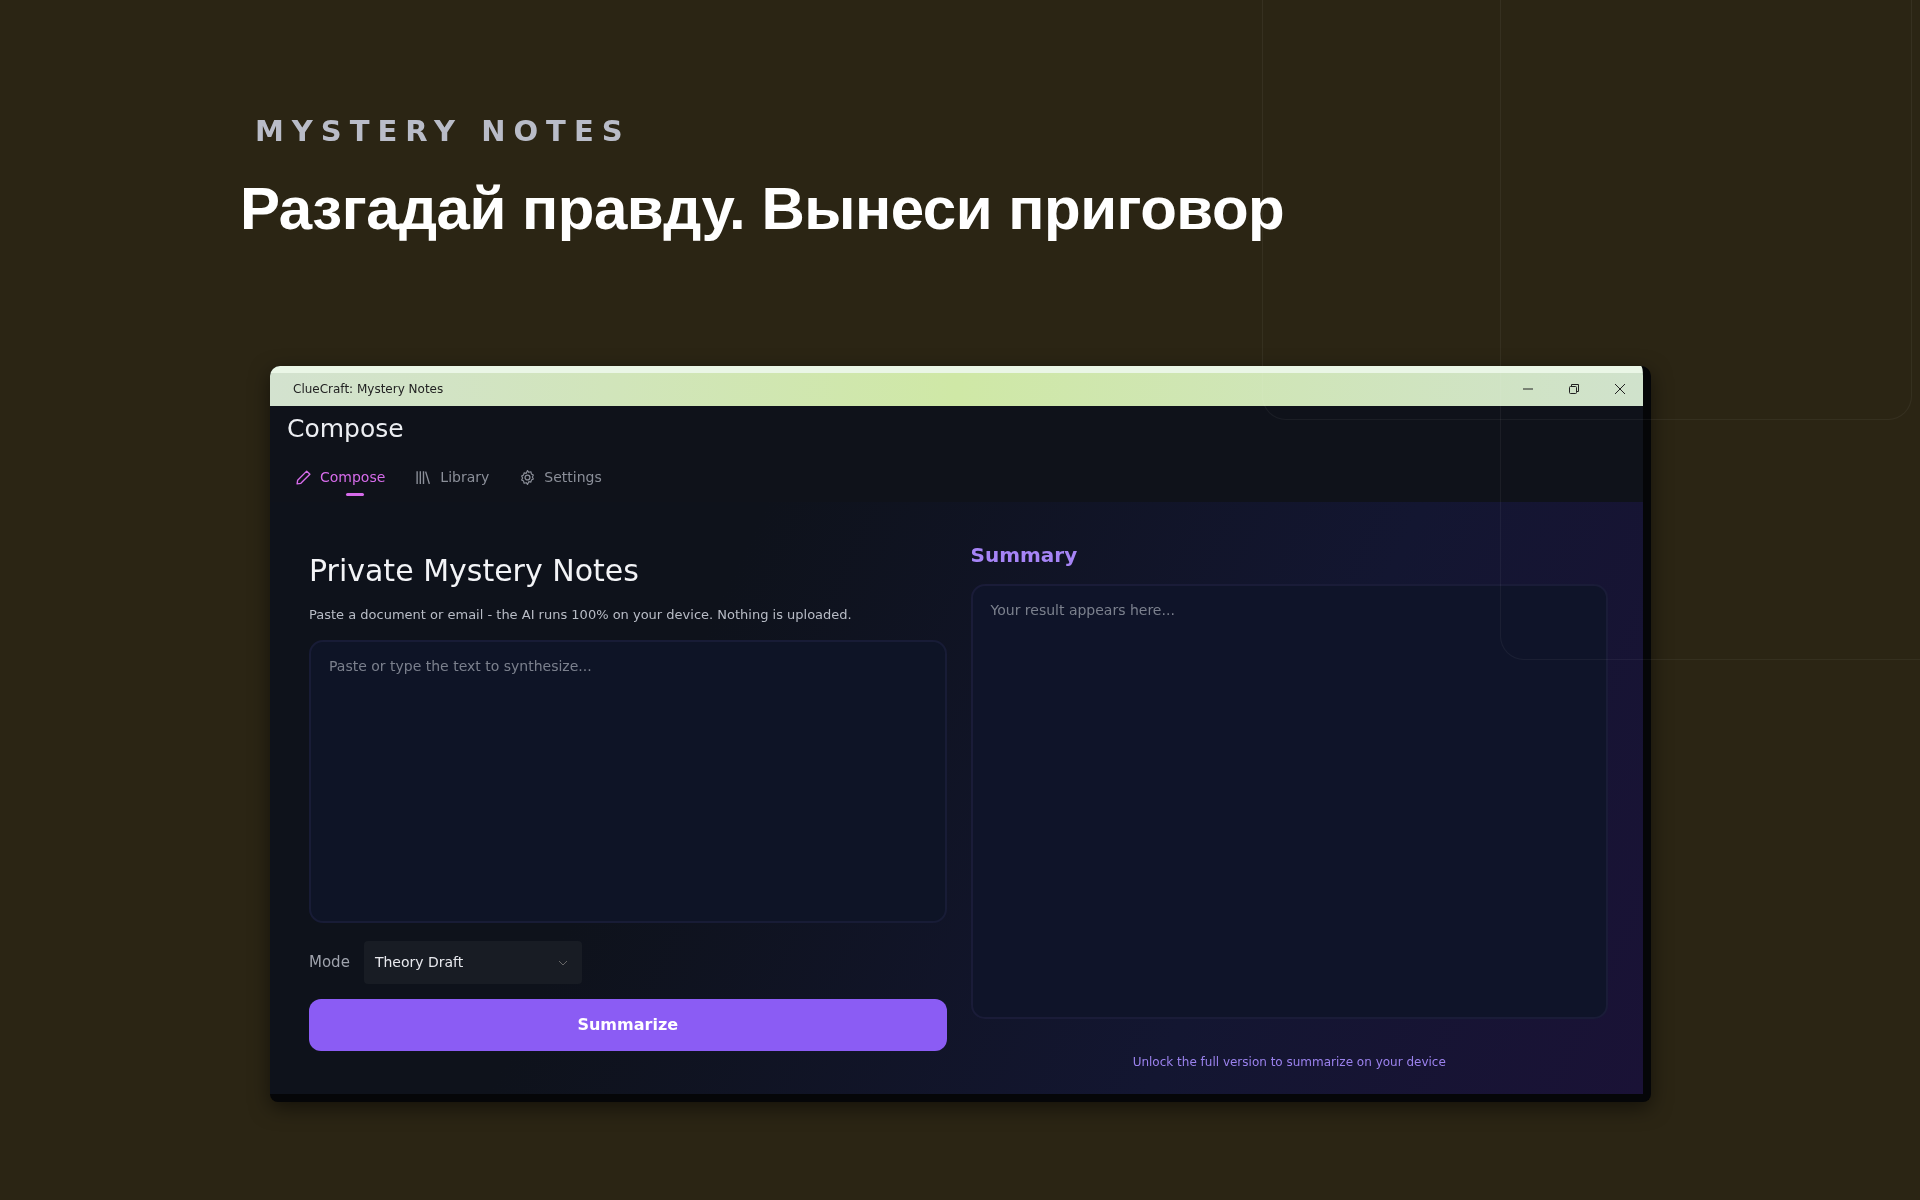 The image size is (1920, 1200). Describe the element at coordinates (472, 962) in the screenshot. I see `mode-dropdown: Theory Draft` at that location.